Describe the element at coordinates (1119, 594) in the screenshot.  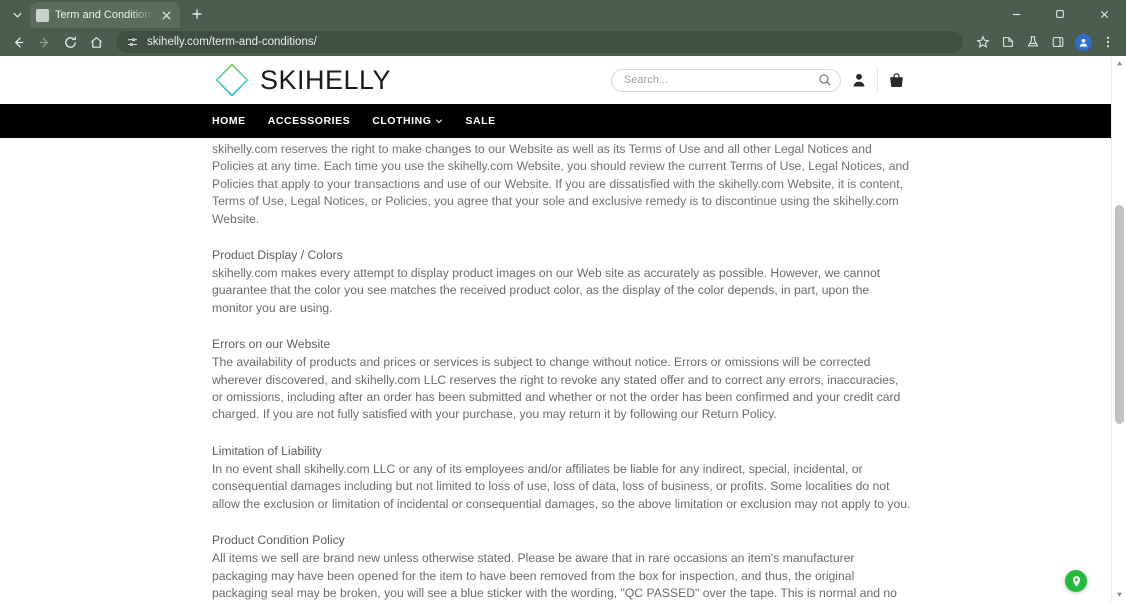
I see `scroll-down-icon` at that location.